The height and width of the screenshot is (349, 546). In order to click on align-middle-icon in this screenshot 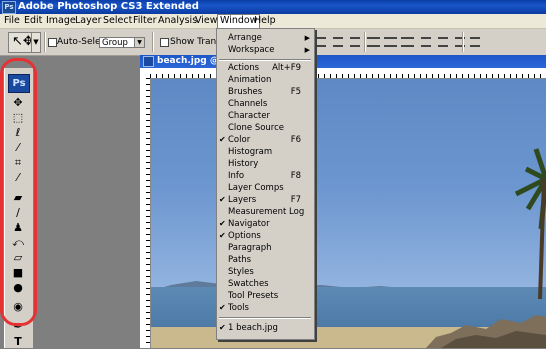, I will do `click(338, 42)`.